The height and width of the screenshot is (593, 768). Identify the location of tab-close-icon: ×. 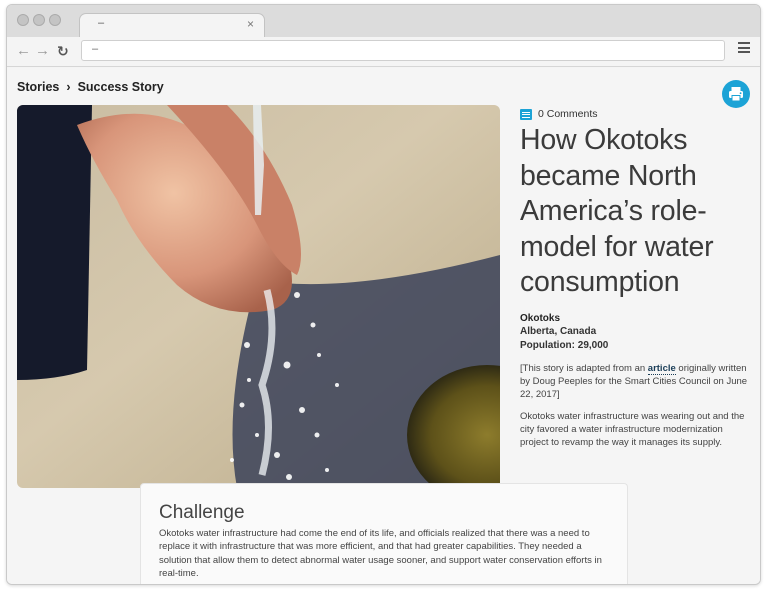
(250, 24).